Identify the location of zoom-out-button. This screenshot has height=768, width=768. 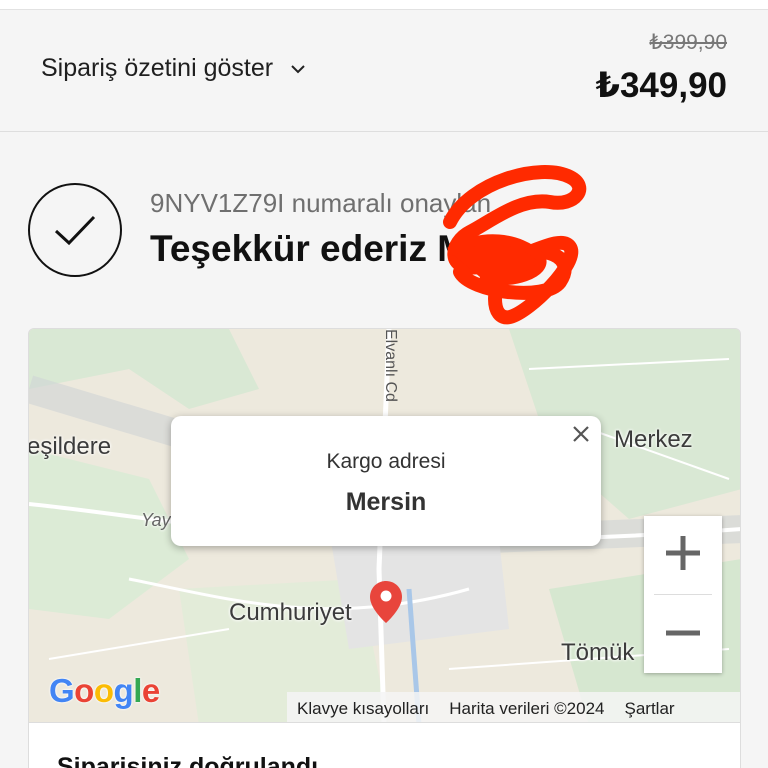
(683, 634).